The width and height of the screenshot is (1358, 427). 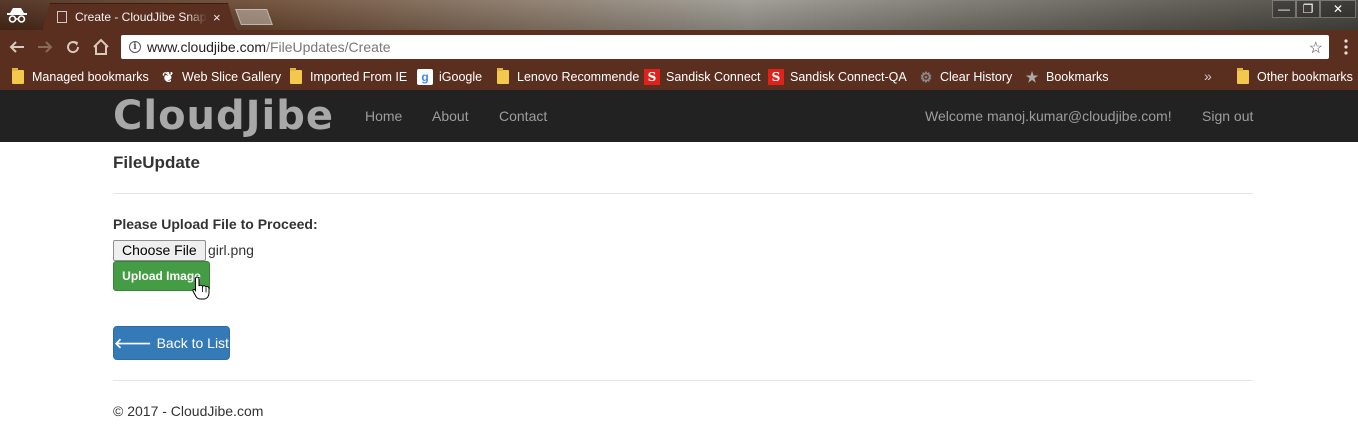 I want to click on bookmark-web-slice: ❦ Web Slice Gallery, so click(x=220, y=77).